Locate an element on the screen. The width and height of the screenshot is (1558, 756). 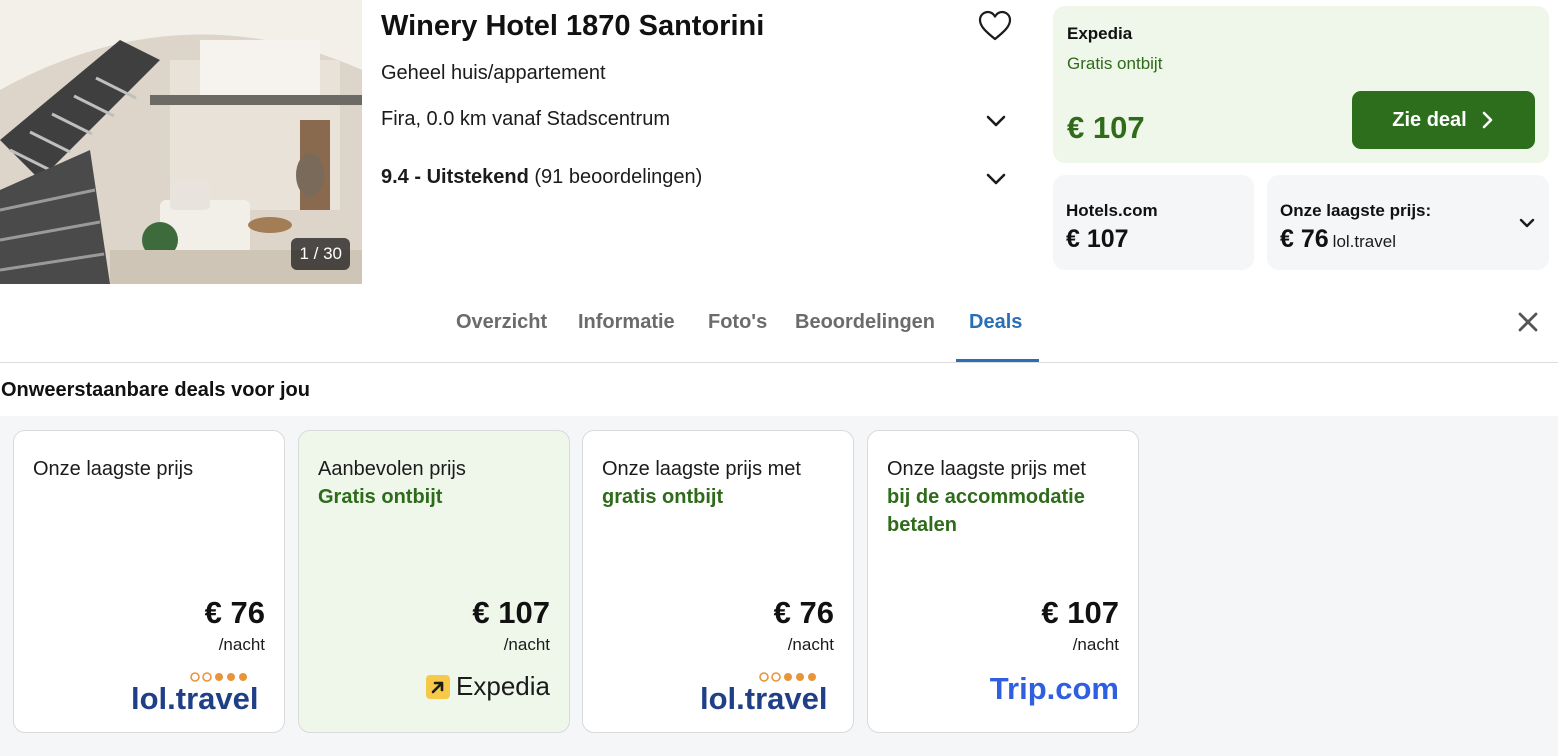
view-deal-label: Zie deal is located at coordinates (1429, 119).